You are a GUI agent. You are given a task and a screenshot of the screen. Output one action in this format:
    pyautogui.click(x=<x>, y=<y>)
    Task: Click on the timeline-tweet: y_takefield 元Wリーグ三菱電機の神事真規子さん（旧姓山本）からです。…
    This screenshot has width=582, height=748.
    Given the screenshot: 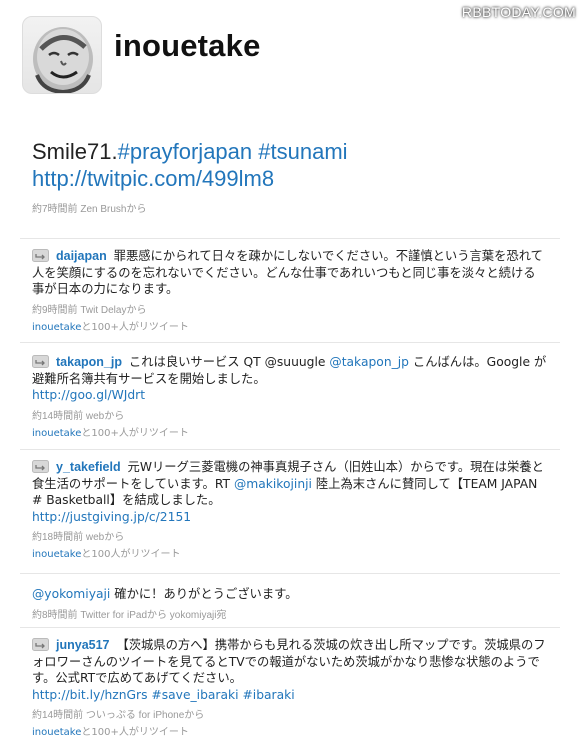 What is the action you would take?
    pyautogui.click(x=289, y=509)
    